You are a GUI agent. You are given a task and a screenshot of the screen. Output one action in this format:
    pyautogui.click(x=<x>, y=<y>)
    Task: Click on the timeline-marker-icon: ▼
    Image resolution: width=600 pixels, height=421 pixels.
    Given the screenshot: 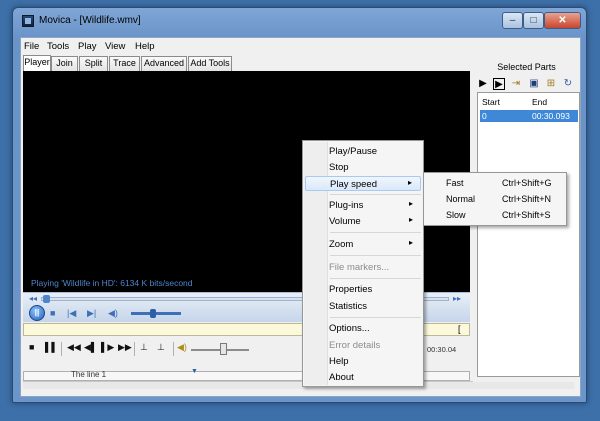 What is the action you would take?
    pyautogui.click(x=194, y=371)
    